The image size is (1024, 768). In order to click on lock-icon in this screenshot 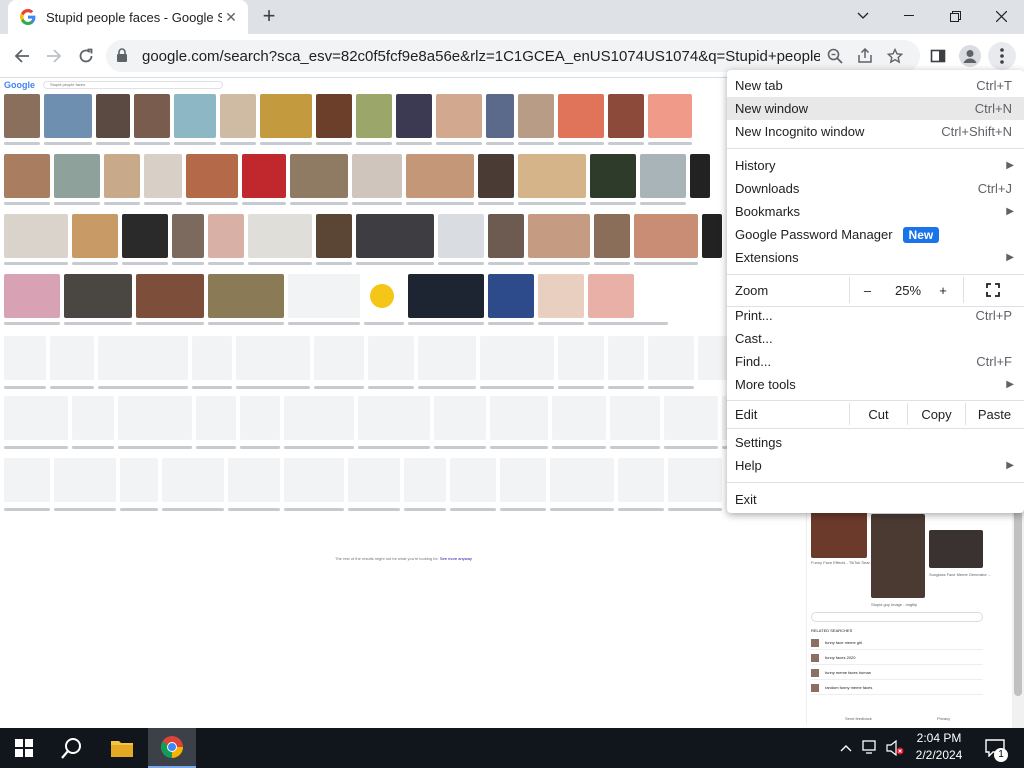, I will do `click(124, 56)`.